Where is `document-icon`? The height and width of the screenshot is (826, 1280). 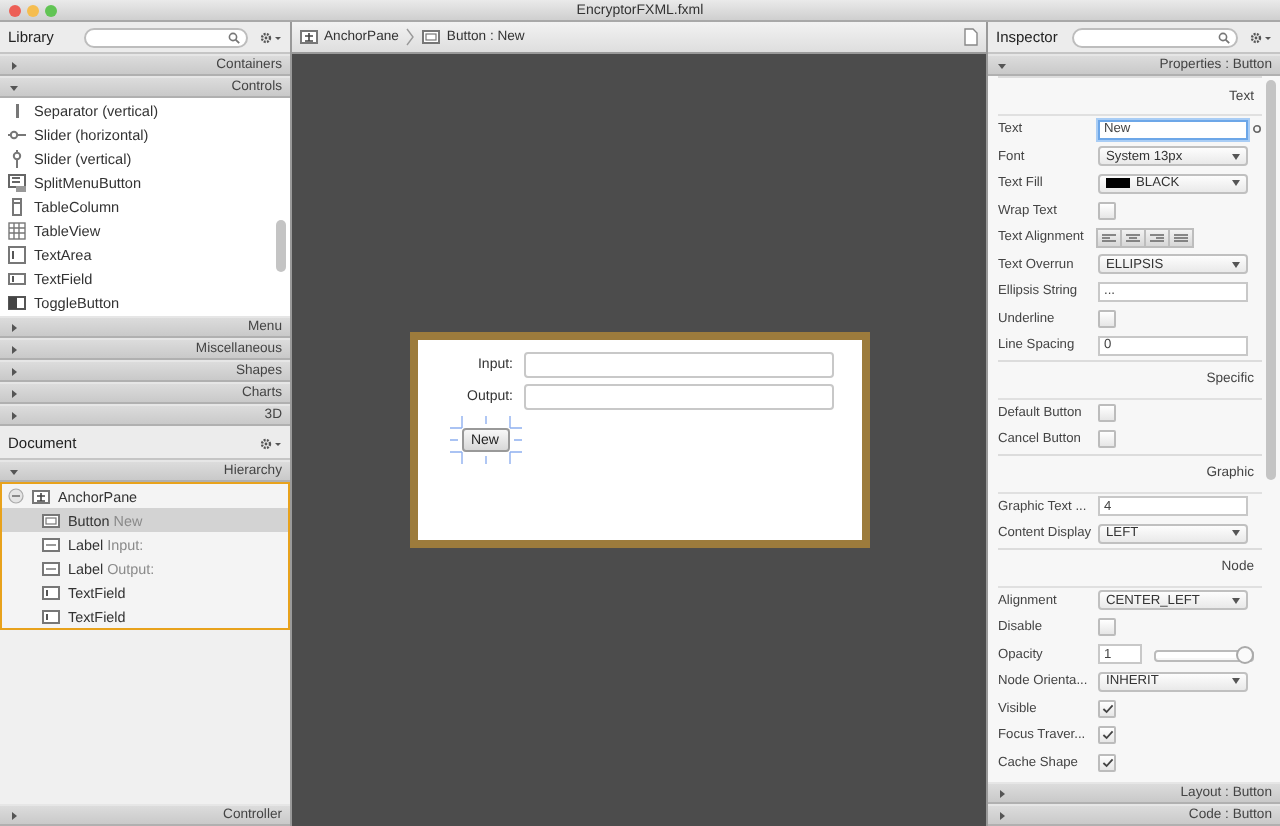 document-icon is located at coordinates (971, 37).